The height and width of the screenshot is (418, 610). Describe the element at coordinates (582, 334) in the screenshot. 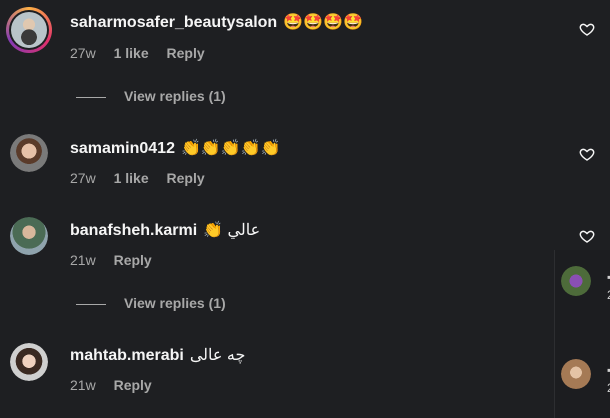

I see `side-panel: ▪ 2 ▪ 2` at that location.